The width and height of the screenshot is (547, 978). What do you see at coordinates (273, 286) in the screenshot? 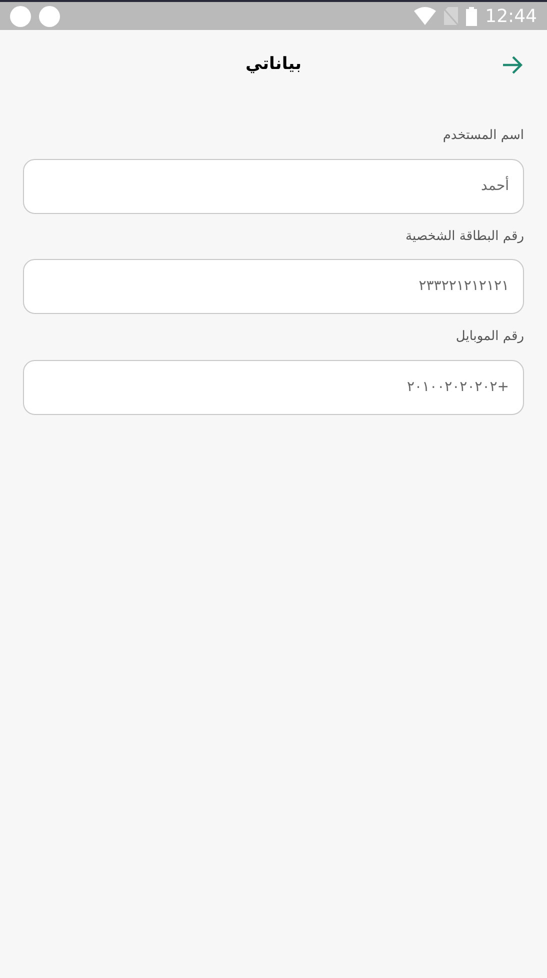
I see `input-field: ٢٣٣٢٢١٢١٢١٢١` at bounding box center [273, 286].